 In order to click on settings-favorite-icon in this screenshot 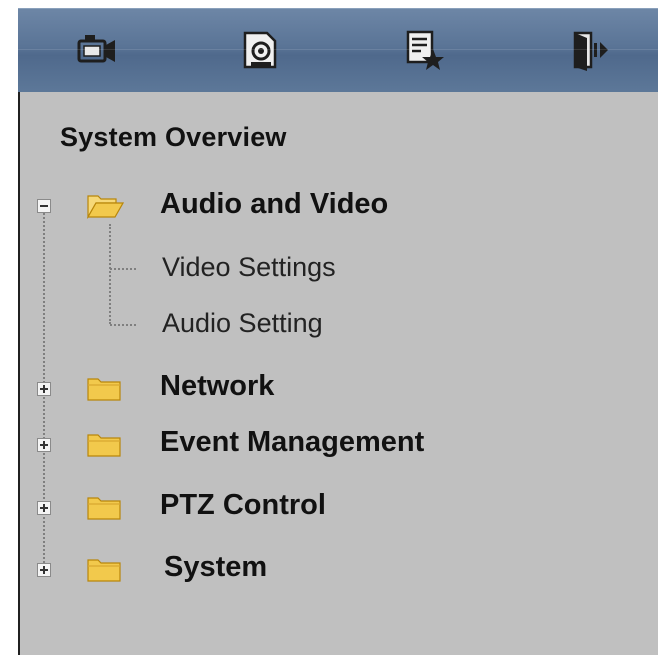, I will do `click(424, 52)`.